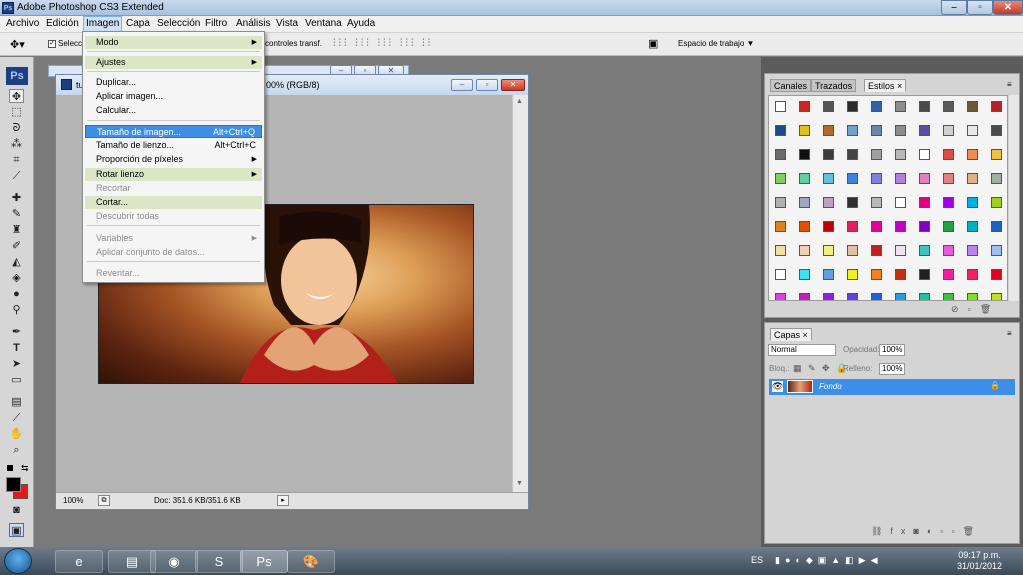 The image size is (1023, 575). Describe the element at coordinates (821, 368) in the screenshot. I see `lock-icons: ▦ ✎ ✥ 🔒` at that location.